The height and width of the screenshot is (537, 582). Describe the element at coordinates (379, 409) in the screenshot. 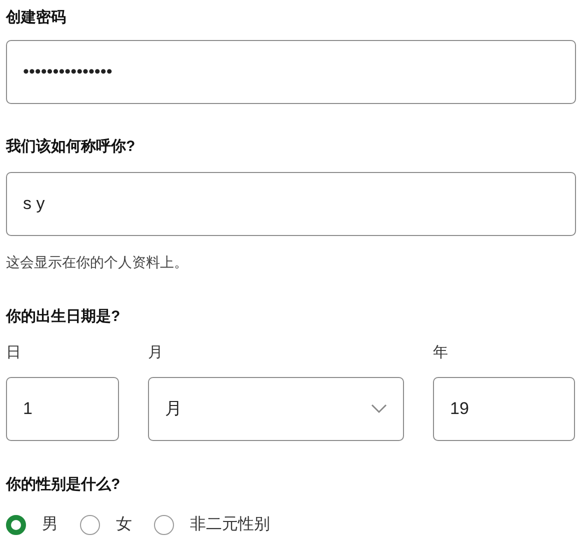

I see `chevron-down-icon` at that location.